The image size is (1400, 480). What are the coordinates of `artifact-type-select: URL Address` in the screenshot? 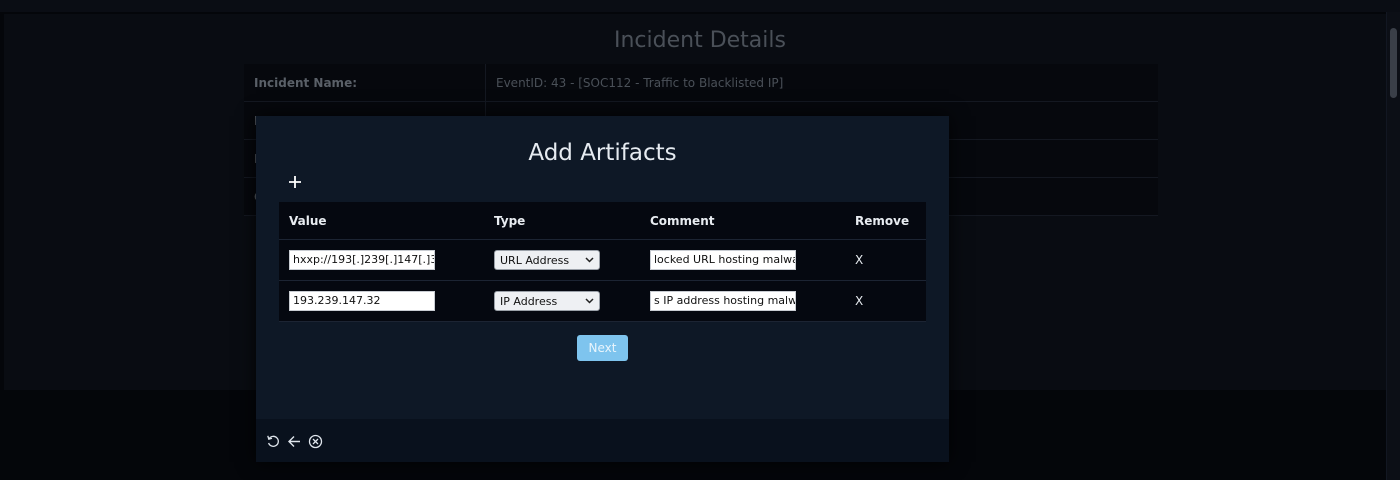 It's located at (547, 260).